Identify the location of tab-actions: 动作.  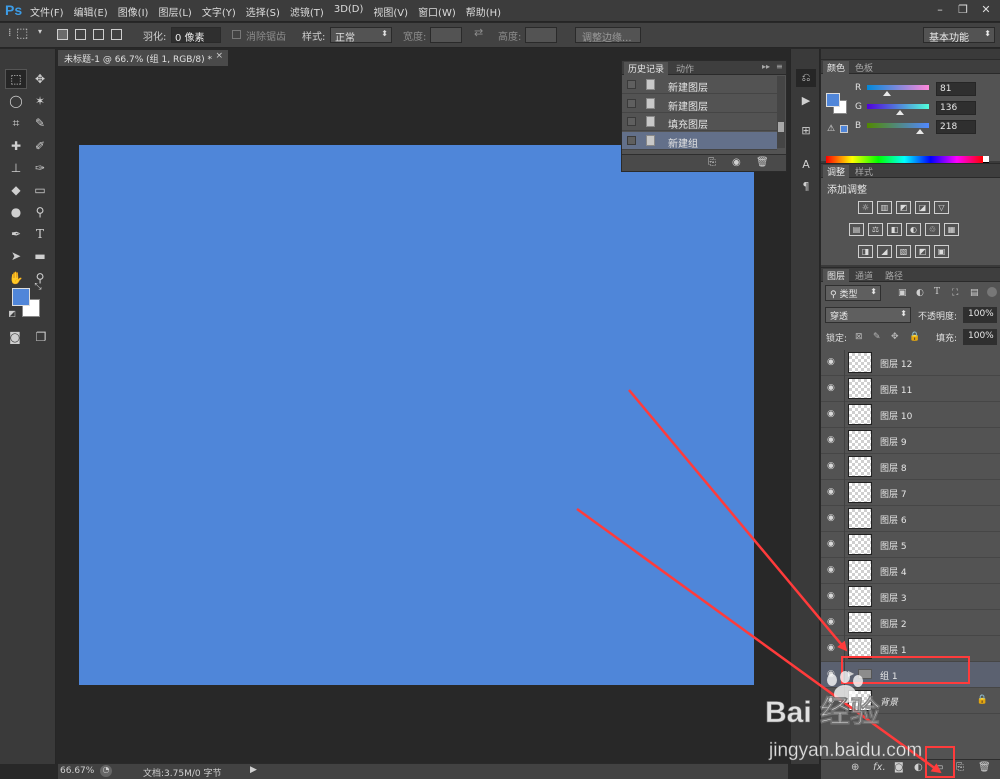
(685, 68).